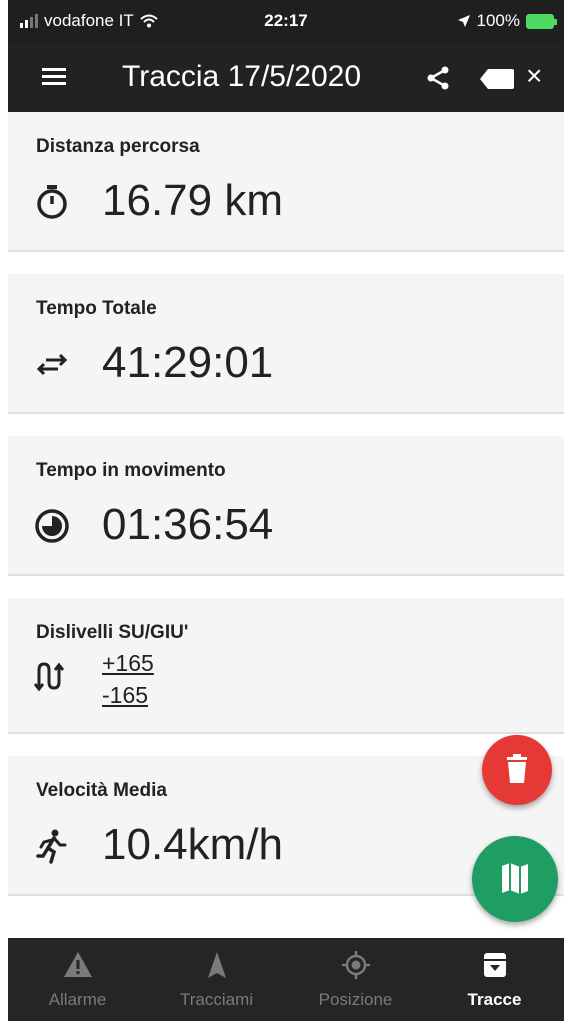 This screenshot has height=1021, width=570. What do you see at coordinates (286, 506) in the screenshot?
I see `stat-card-moving-time: Tempo in movimento 01:36:54` at bounding box center [286, 506].